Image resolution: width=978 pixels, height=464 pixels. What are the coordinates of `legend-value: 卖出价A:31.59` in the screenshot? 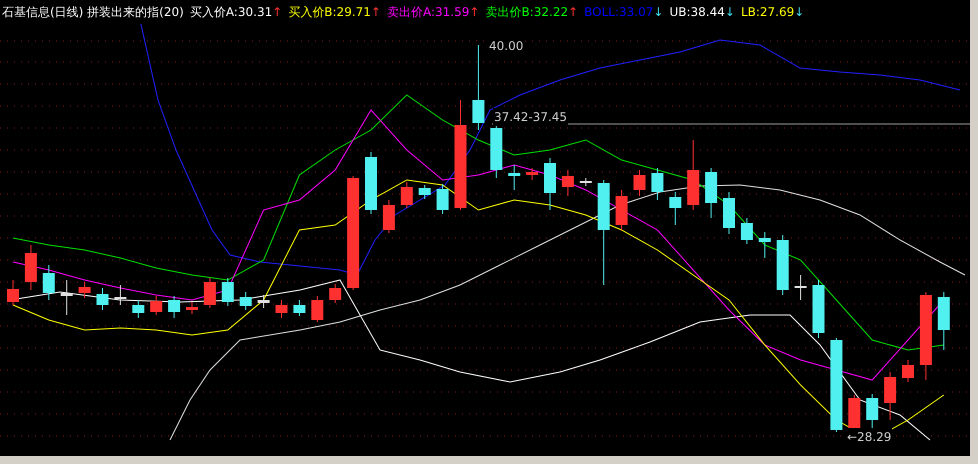 It's located at (428, 12).